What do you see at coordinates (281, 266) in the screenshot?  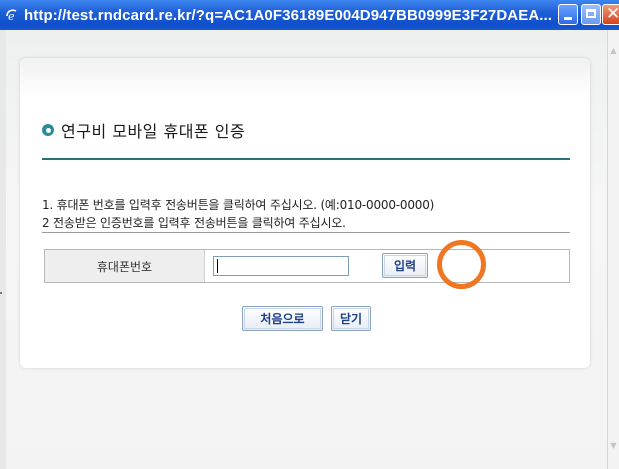 I see `phone-input` at bounding box center [281, 266].